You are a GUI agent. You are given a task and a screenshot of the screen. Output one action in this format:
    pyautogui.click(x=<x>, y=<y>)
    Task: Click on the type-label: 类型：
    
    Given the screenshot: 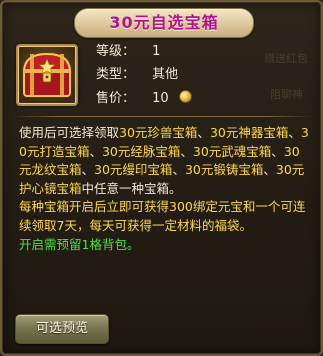 What is the action you would take?
    pyautogui.click(x=116, y=74)
    